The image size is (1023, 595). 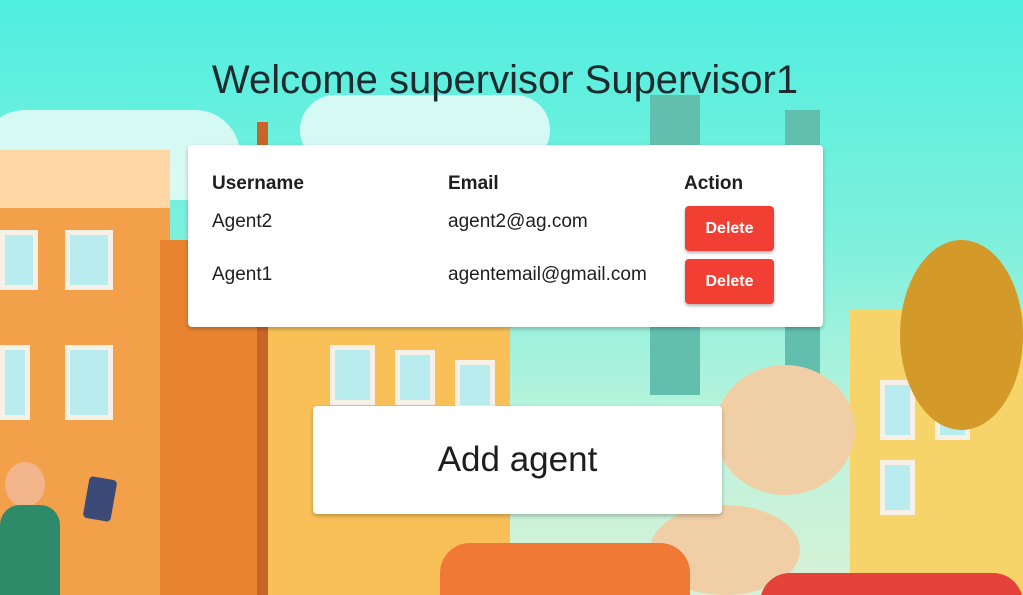 I want to click on page-title: Welcome supervisor Supervisor1, so click(x=505, y=80).